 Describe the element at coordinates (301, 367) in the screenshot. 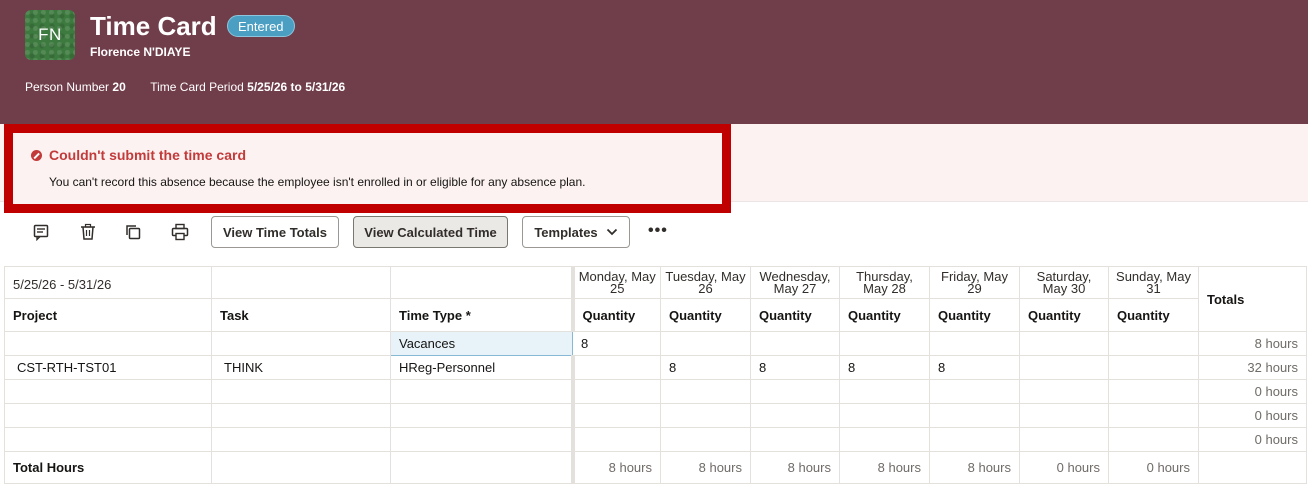

I see `task-cell: THINK` at that location.